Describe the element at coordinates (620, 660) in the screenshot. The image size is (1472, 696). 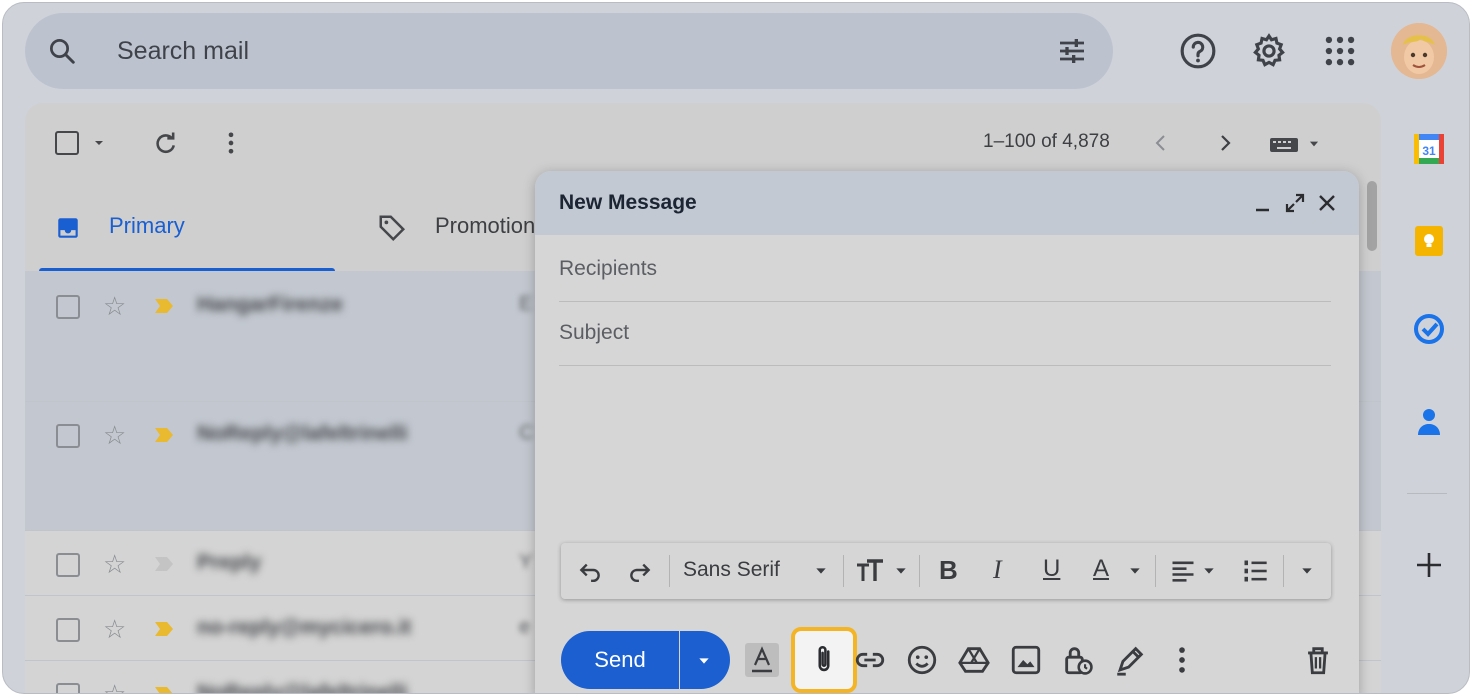
I see `send-button: Send` at that location.